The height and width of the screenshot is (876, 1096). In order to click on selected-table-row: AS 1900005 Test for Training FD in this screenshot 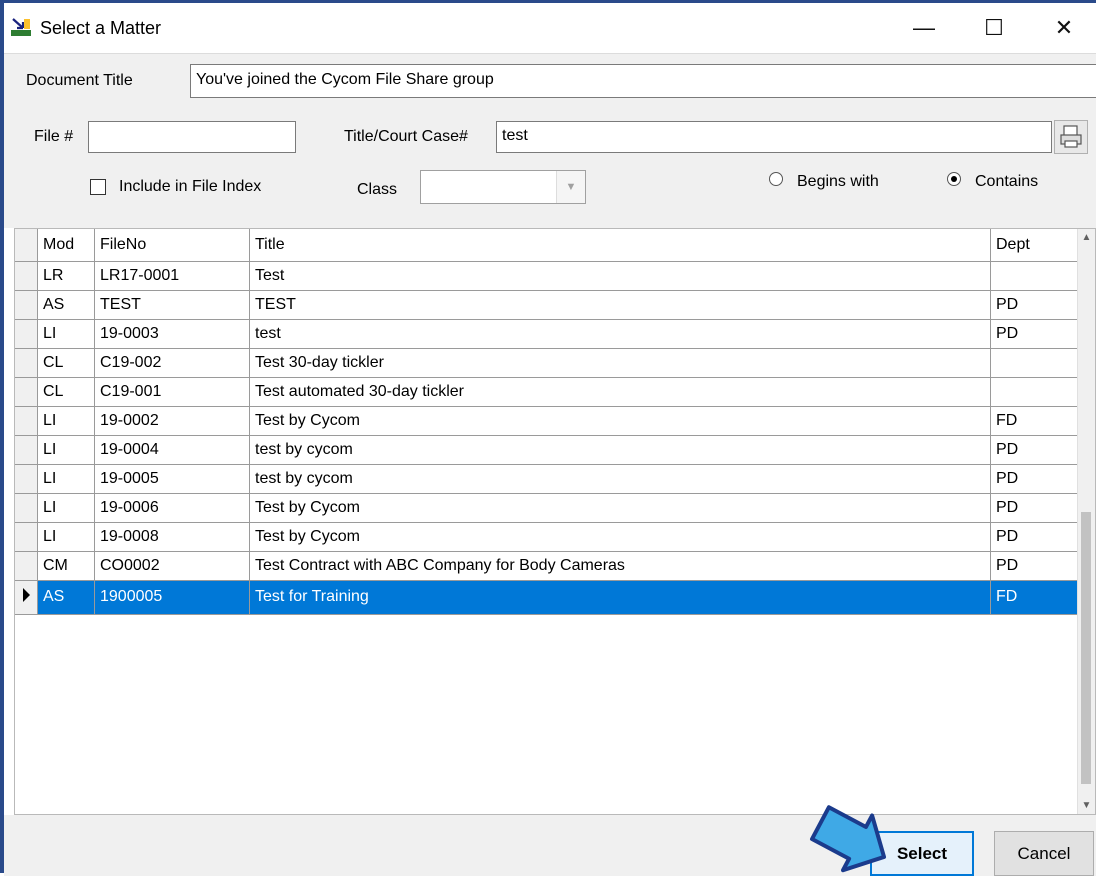, I will do `click(548, 597)`.